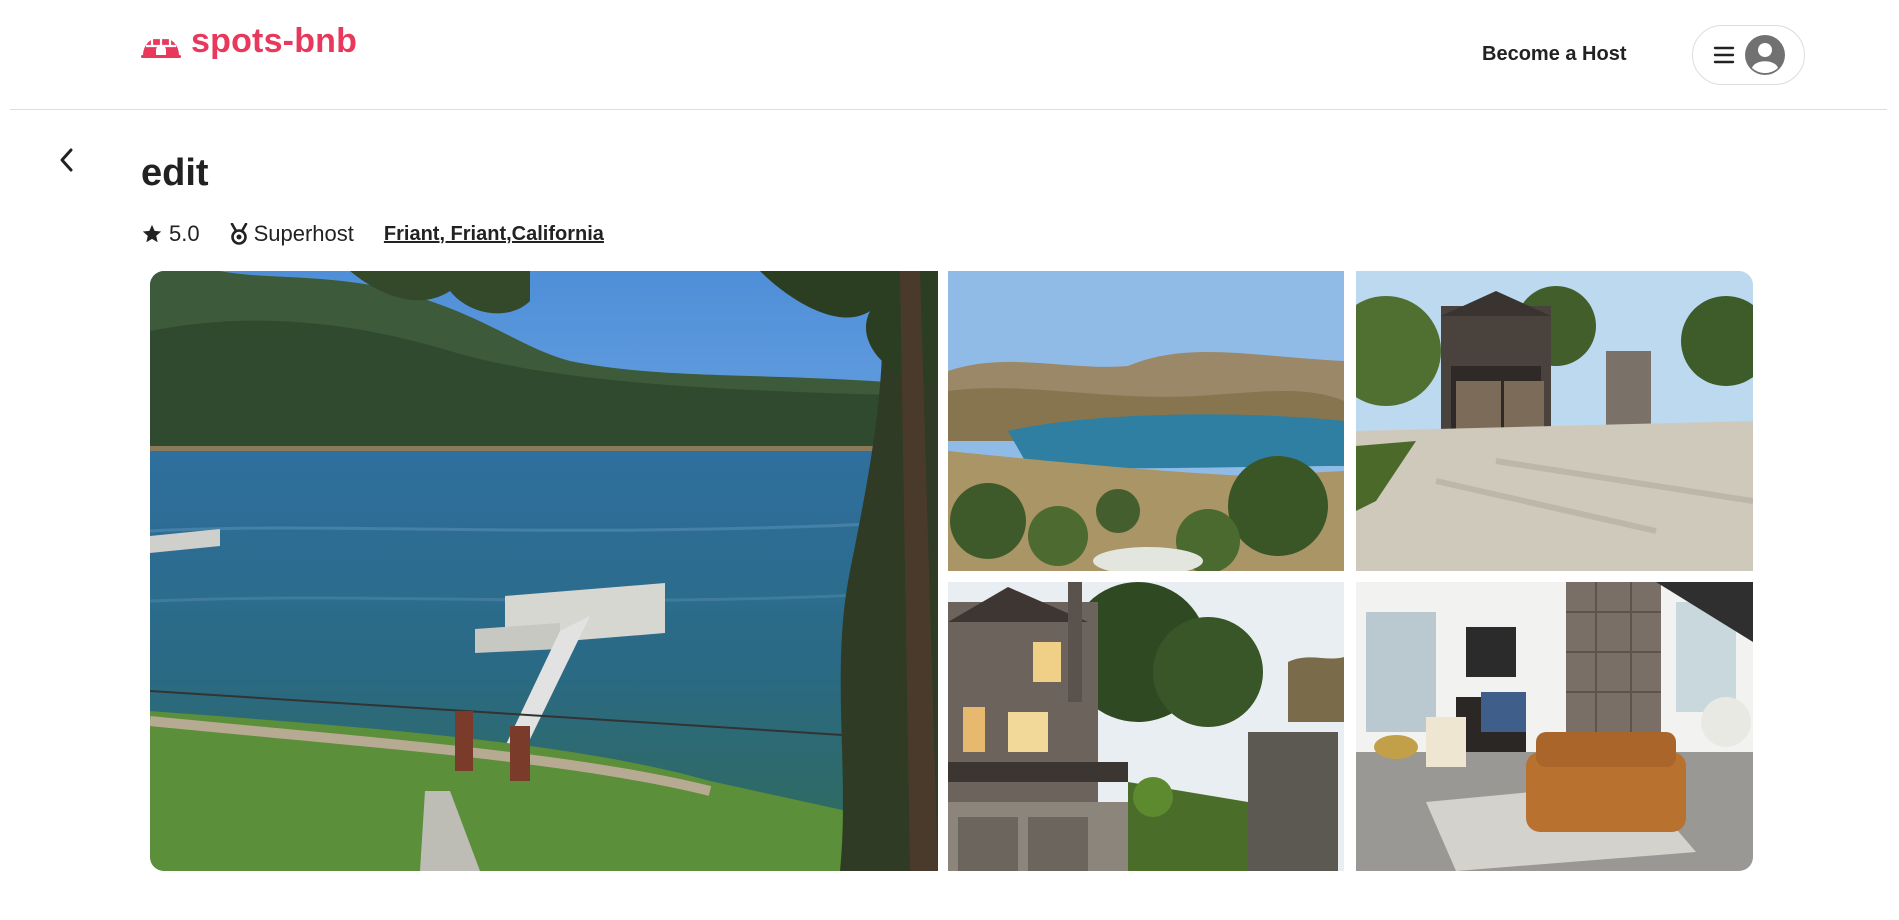 Image resolution: width=1899 pixels, height=920 pixels. I want to click on listing-meta: 5.0 Superhost Friant, Friant,California, so click(372, 234).